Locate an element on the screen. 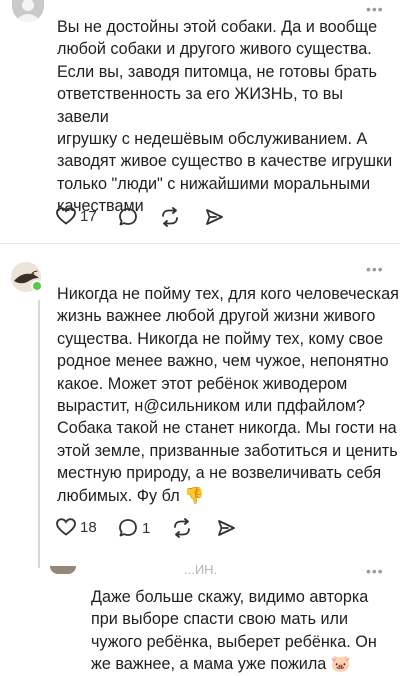 The image size is (400, 676). reply-button is located at coordinates (128, 217).